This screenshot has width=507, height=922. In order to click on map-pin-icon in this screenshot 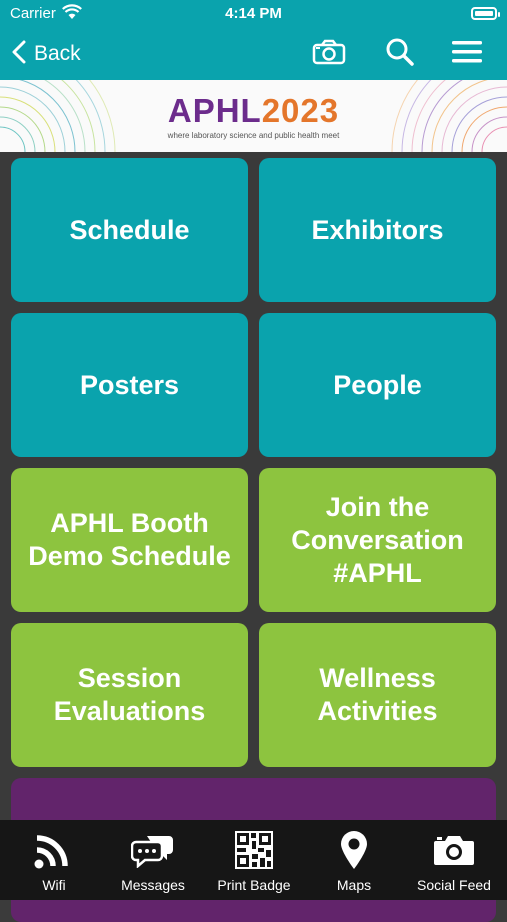, I will do `click(354, 850)`.